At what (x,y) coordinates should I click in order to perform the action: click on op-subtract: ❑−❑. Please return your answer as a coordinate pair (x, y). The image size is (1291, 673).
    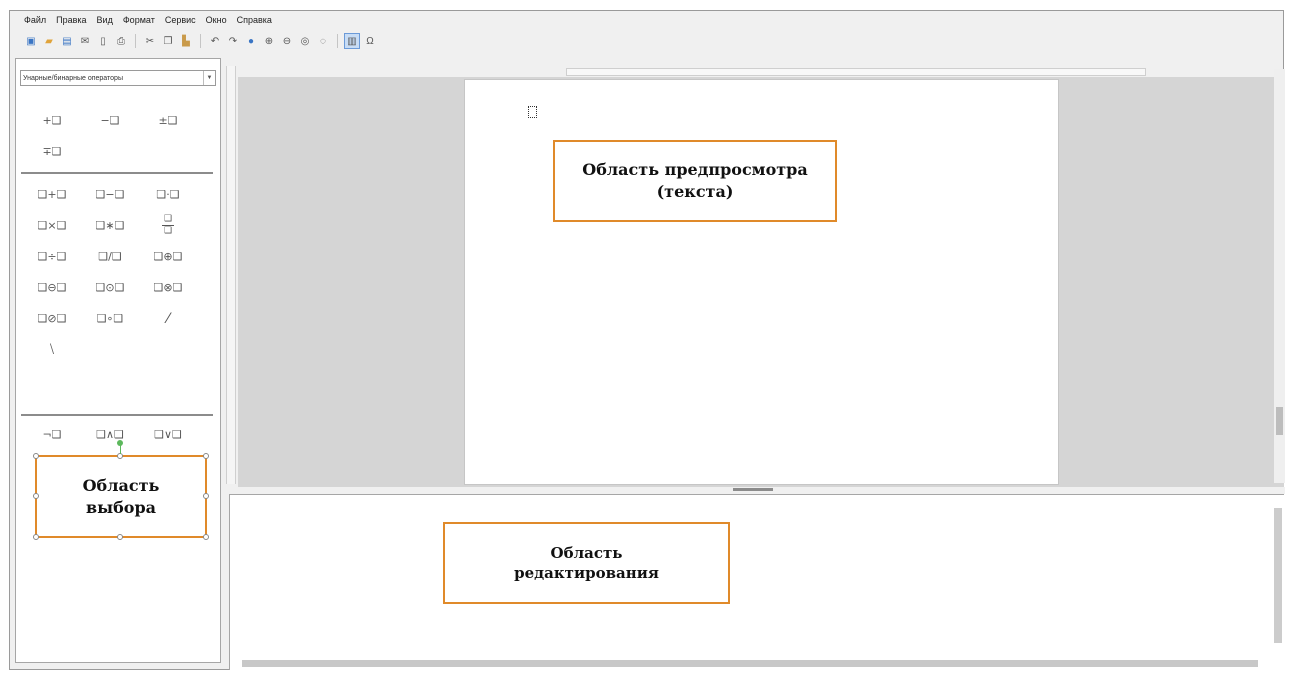
    Looking at the image, I should click on (110, 194).